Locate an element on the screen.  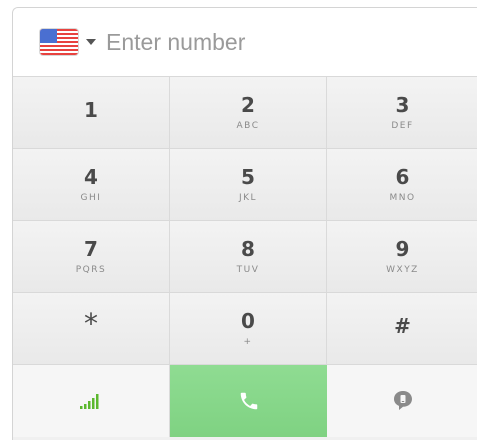
call-button is located at coordinates (248, 401).